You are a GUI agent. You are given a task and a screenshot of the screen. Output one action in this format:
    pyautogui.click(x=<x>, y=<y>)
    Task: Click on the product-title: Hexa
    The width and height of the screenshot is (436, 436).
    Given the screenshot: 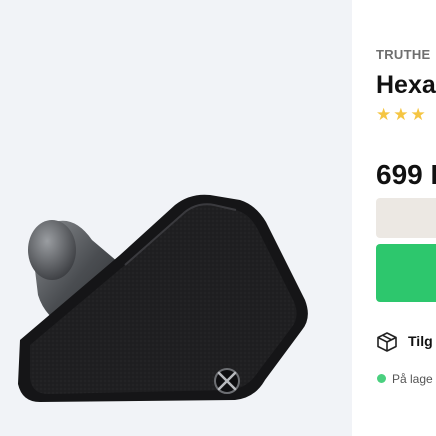 What is the action you would take?
    pyautogui.click(x=406, y=85)
    